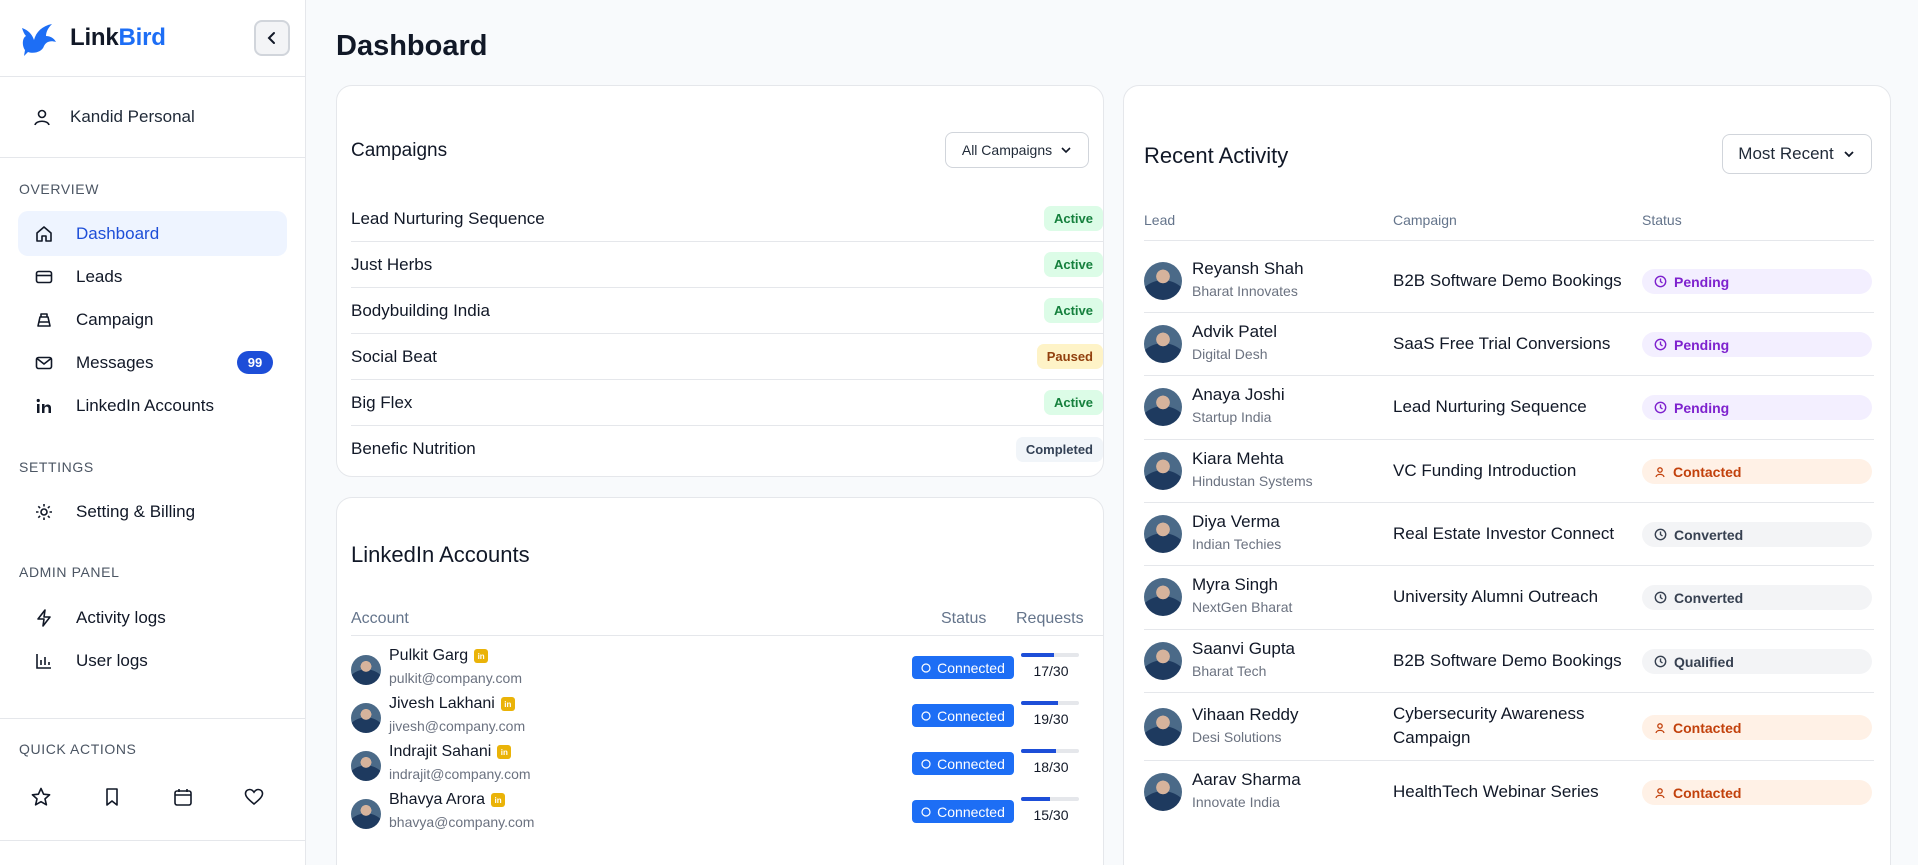 The width and height of the screenshot is (1918, 865). What do you see at coordinates (112, 797) in the screenshot?
I see `bookmark-icon` at bounding box center [112, 797].